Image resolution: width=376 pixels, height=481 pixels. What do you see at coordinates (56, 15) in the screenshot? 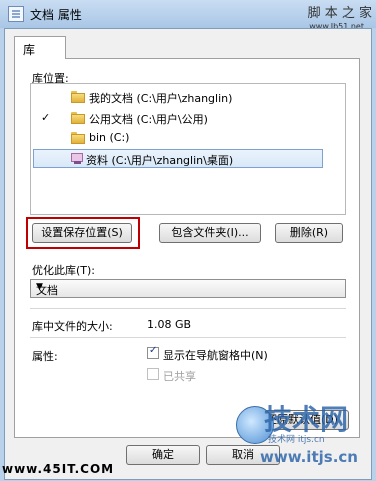
I see `window-title: 文档 属性` at bounding box center [56, 15].